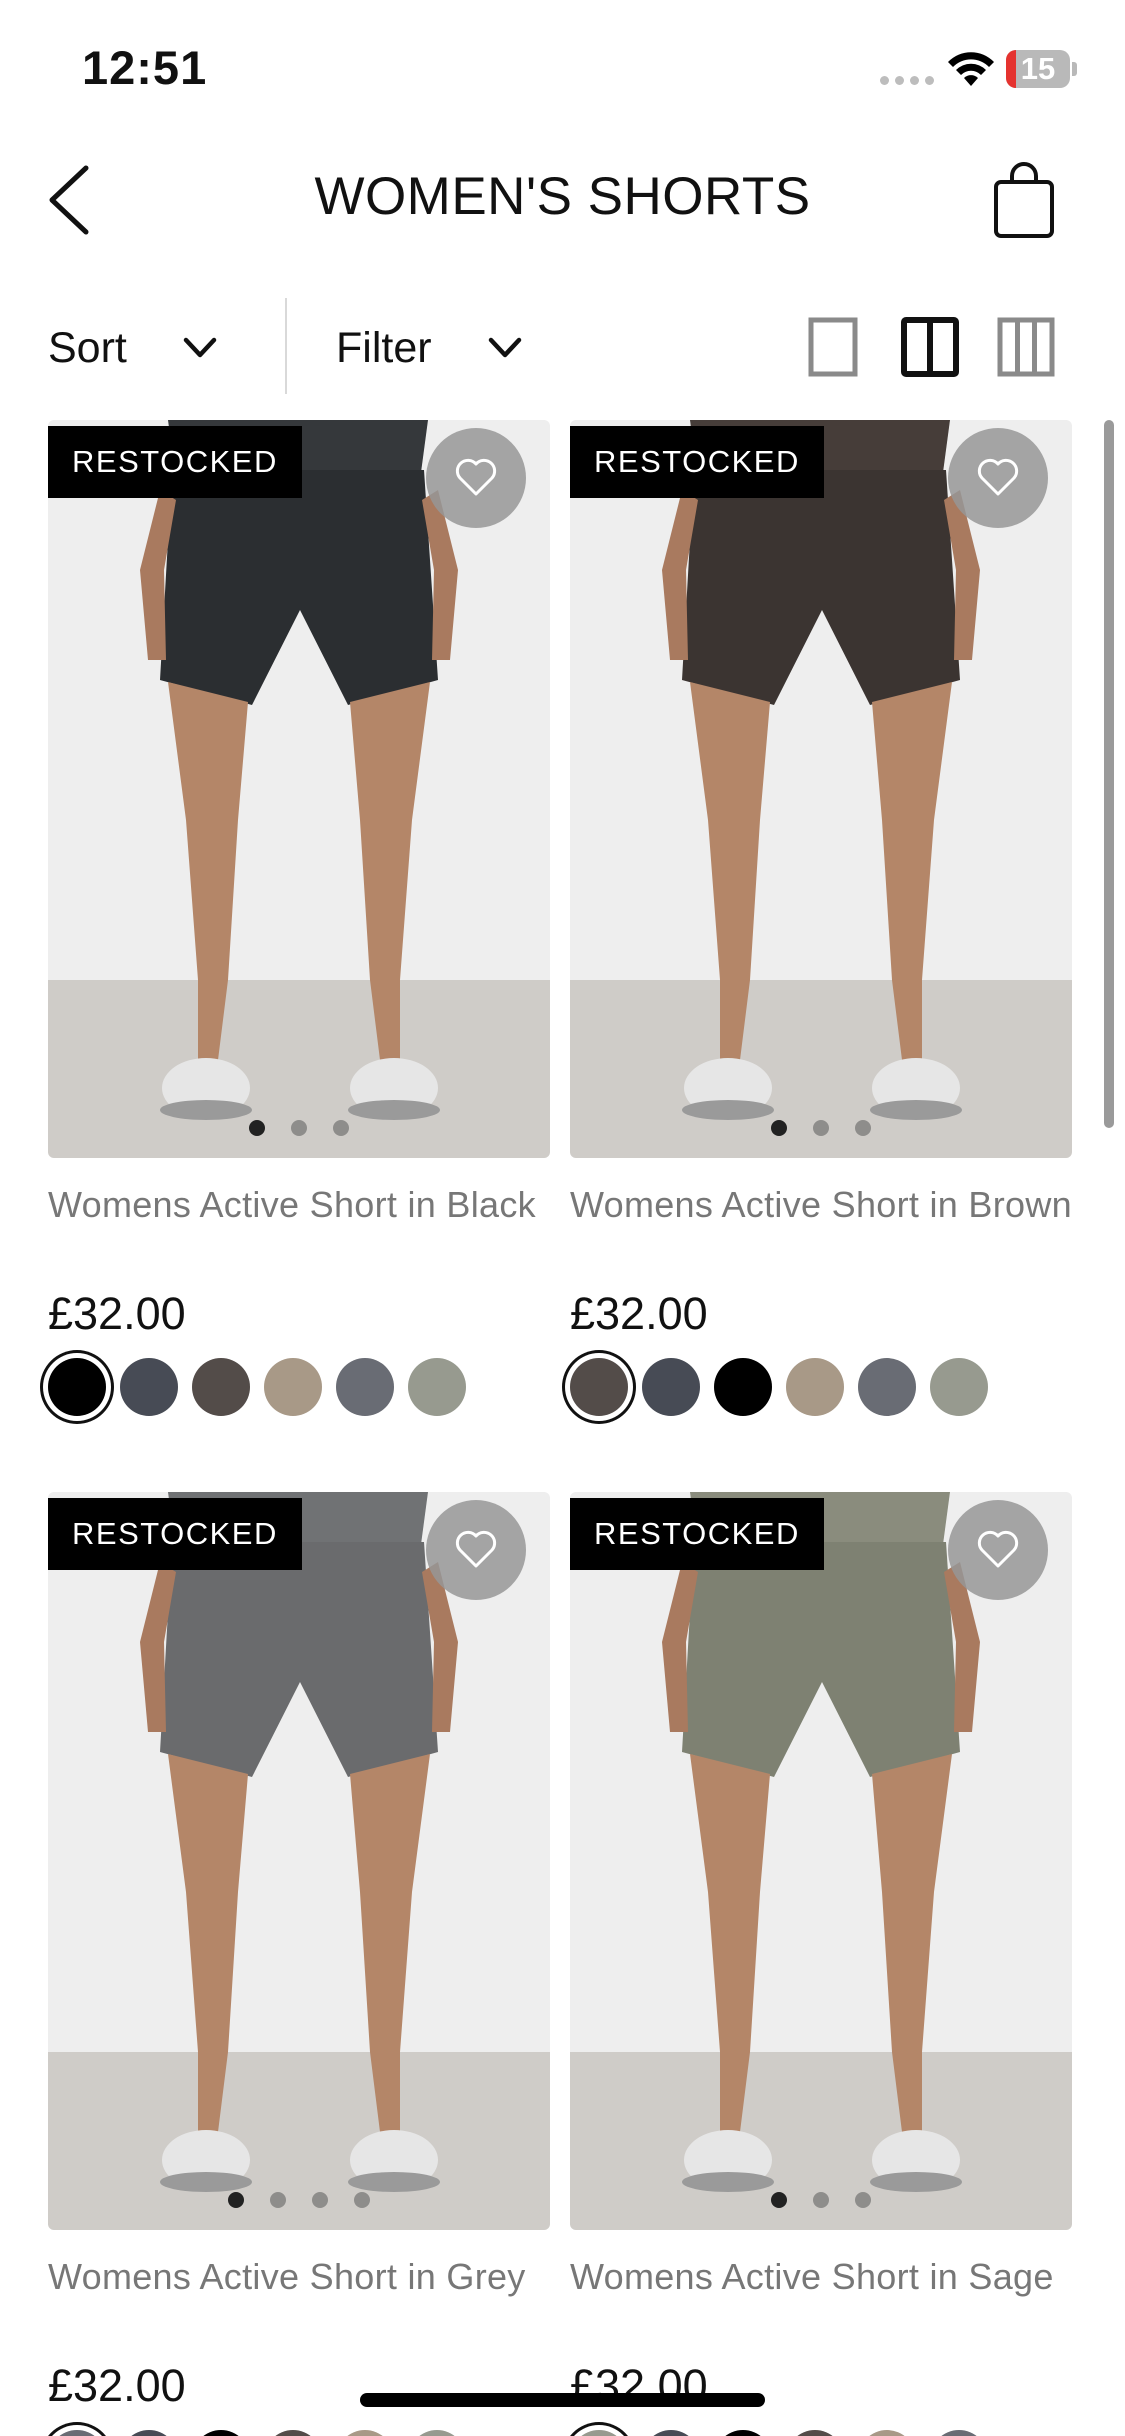  Describe the element at coordinates (907, 80) in the screenshot. I see `cellular-signal-icon` at that location.